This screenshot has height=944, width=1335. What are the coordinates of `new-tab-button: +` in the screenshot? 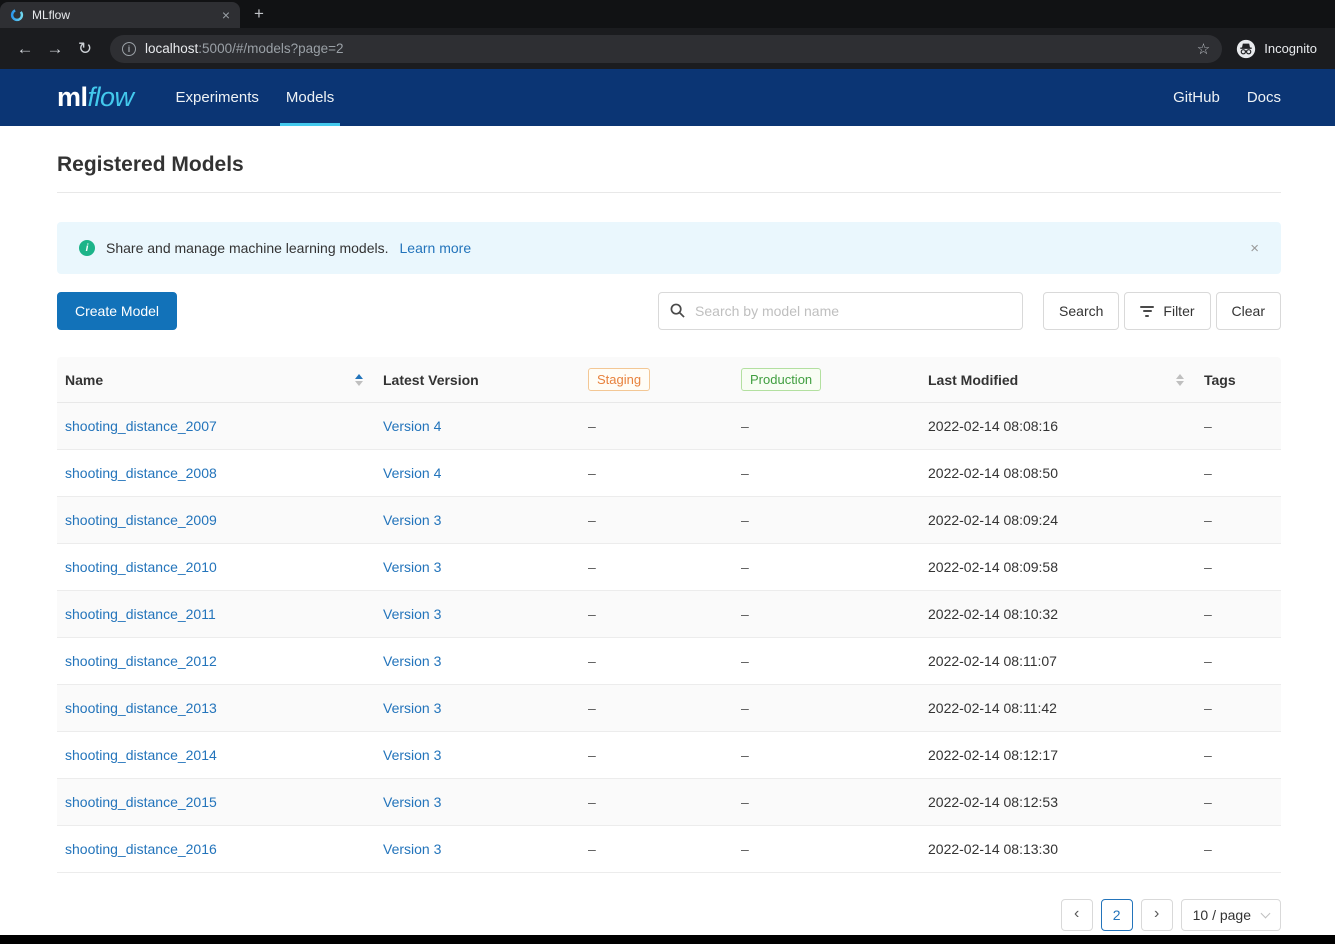 It's located at (259, 14).